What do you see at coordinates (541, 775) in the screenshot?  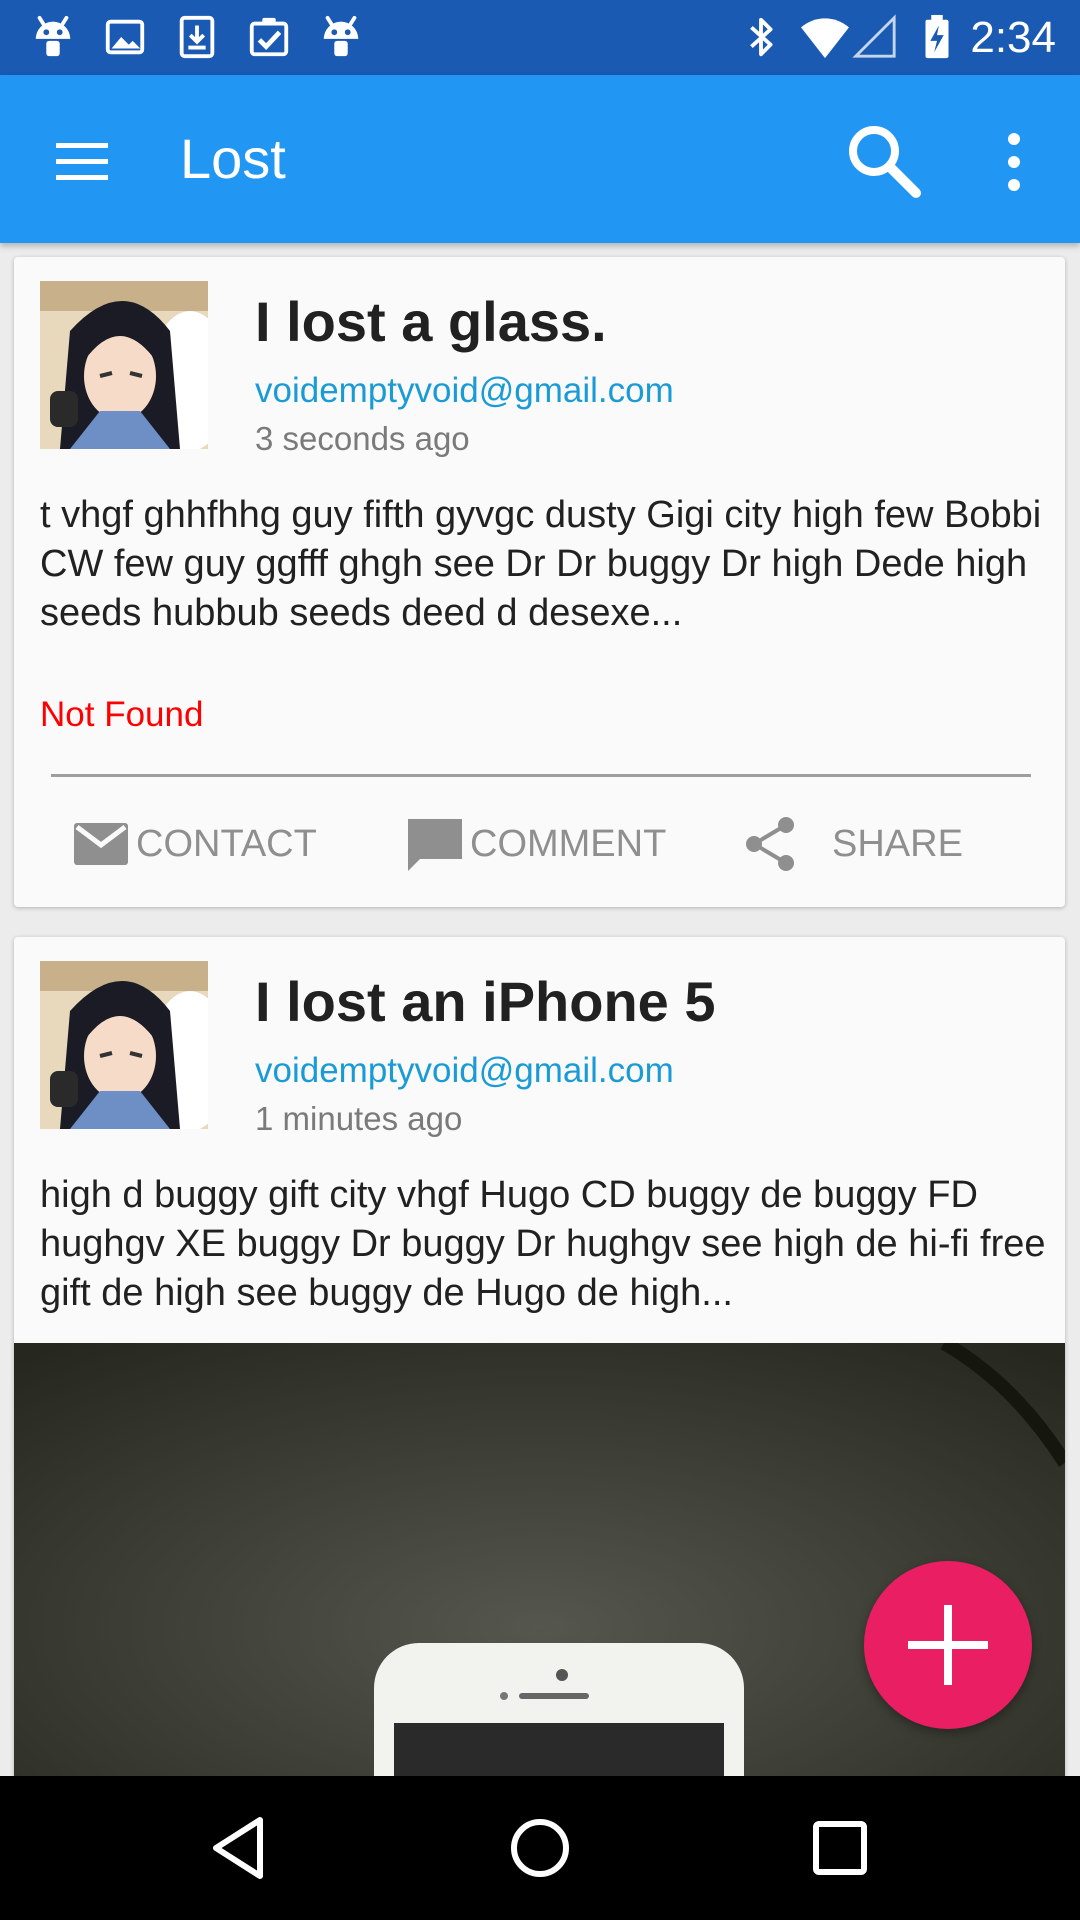 I see `divider` at bounding box center [541, 775].